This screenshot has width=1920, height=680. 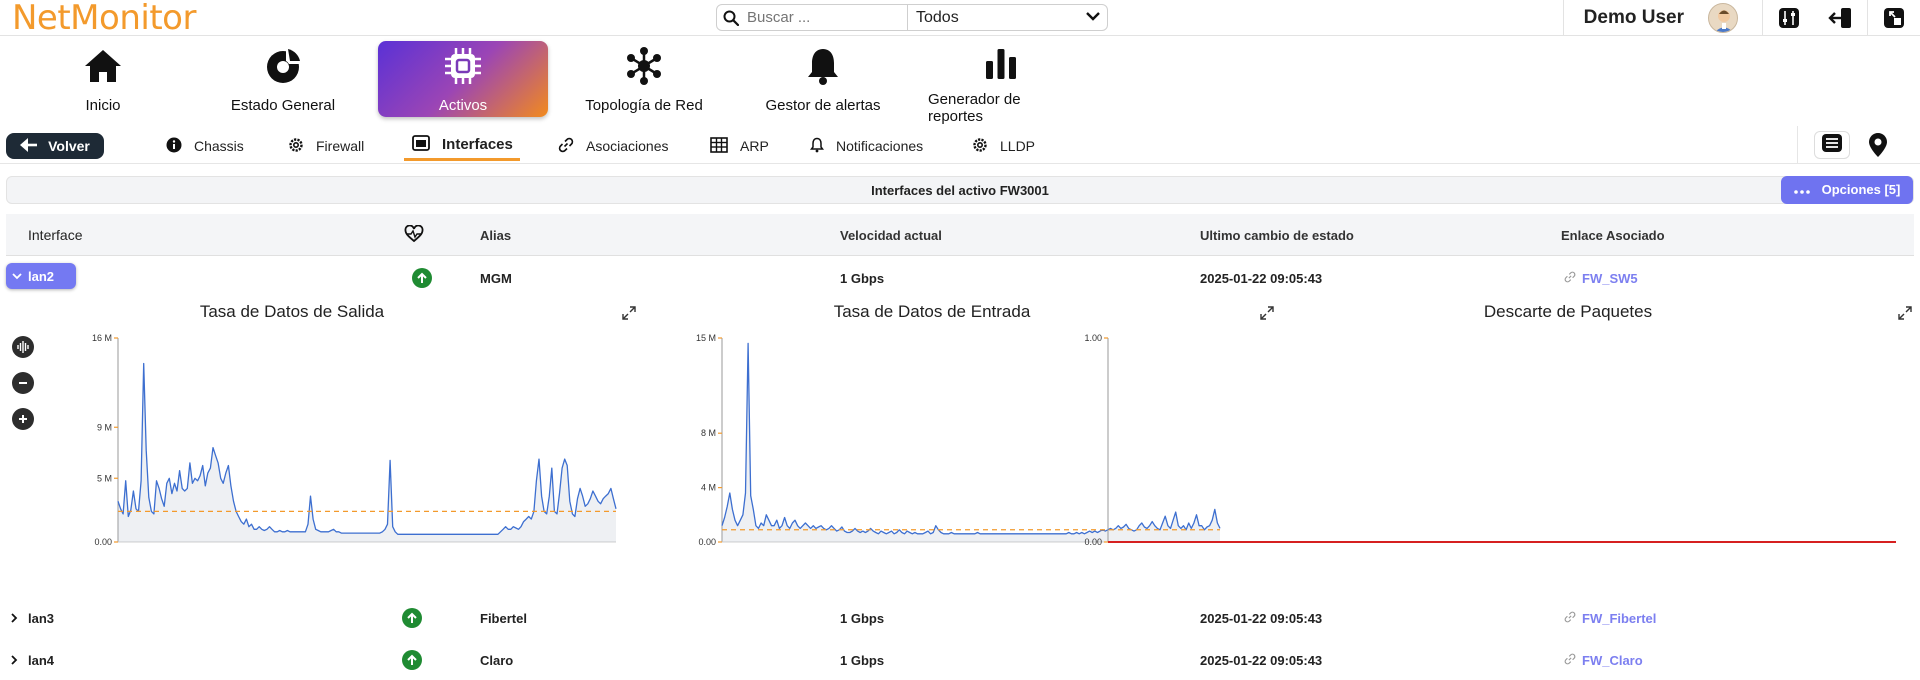 I want to click on link-icon, so click(x=1570, y=618).